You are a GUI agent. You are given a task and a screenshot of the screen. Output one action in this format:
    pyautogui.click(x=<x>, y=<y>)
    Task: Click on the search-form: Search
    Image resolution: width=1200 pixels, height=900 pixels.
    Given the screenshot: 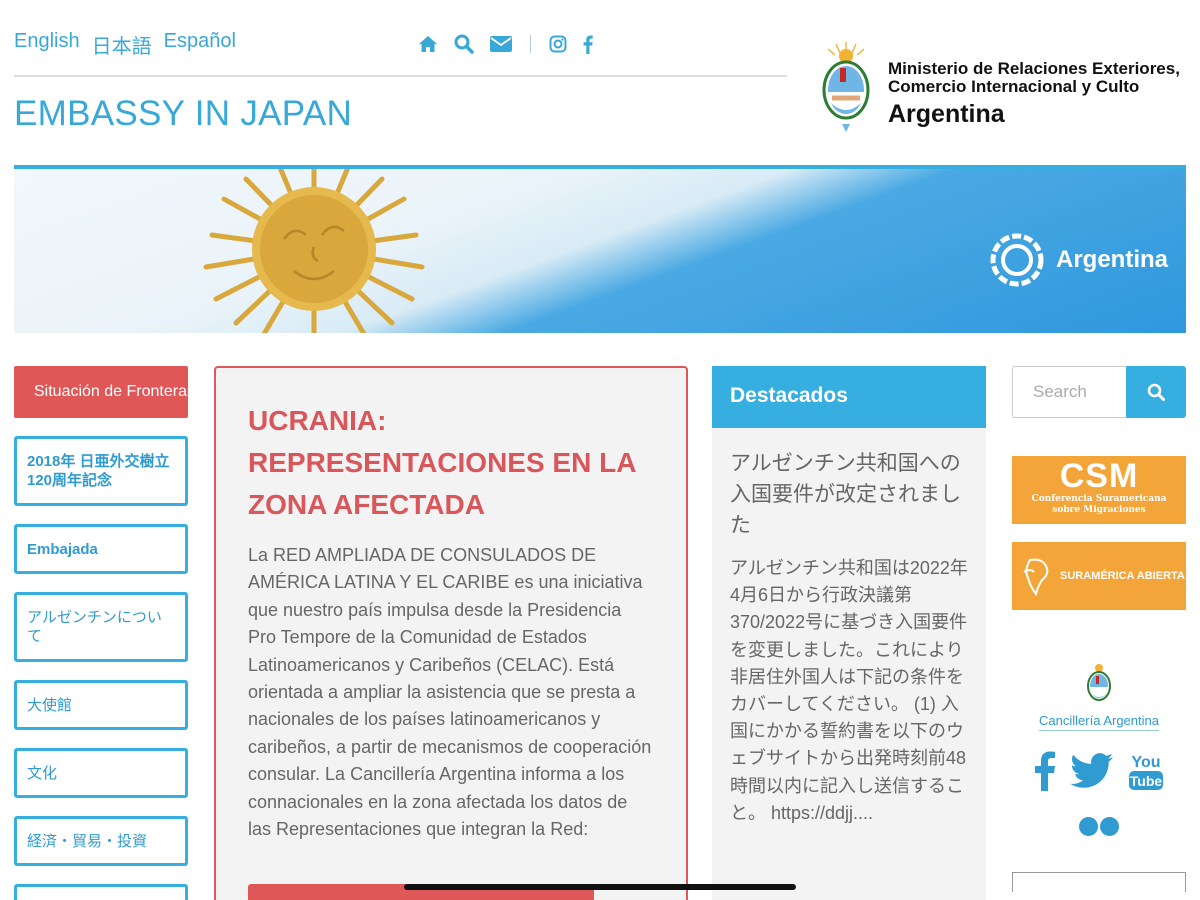 What is the action you would take?
    pyautogui.click(x=1099, y=392)
    